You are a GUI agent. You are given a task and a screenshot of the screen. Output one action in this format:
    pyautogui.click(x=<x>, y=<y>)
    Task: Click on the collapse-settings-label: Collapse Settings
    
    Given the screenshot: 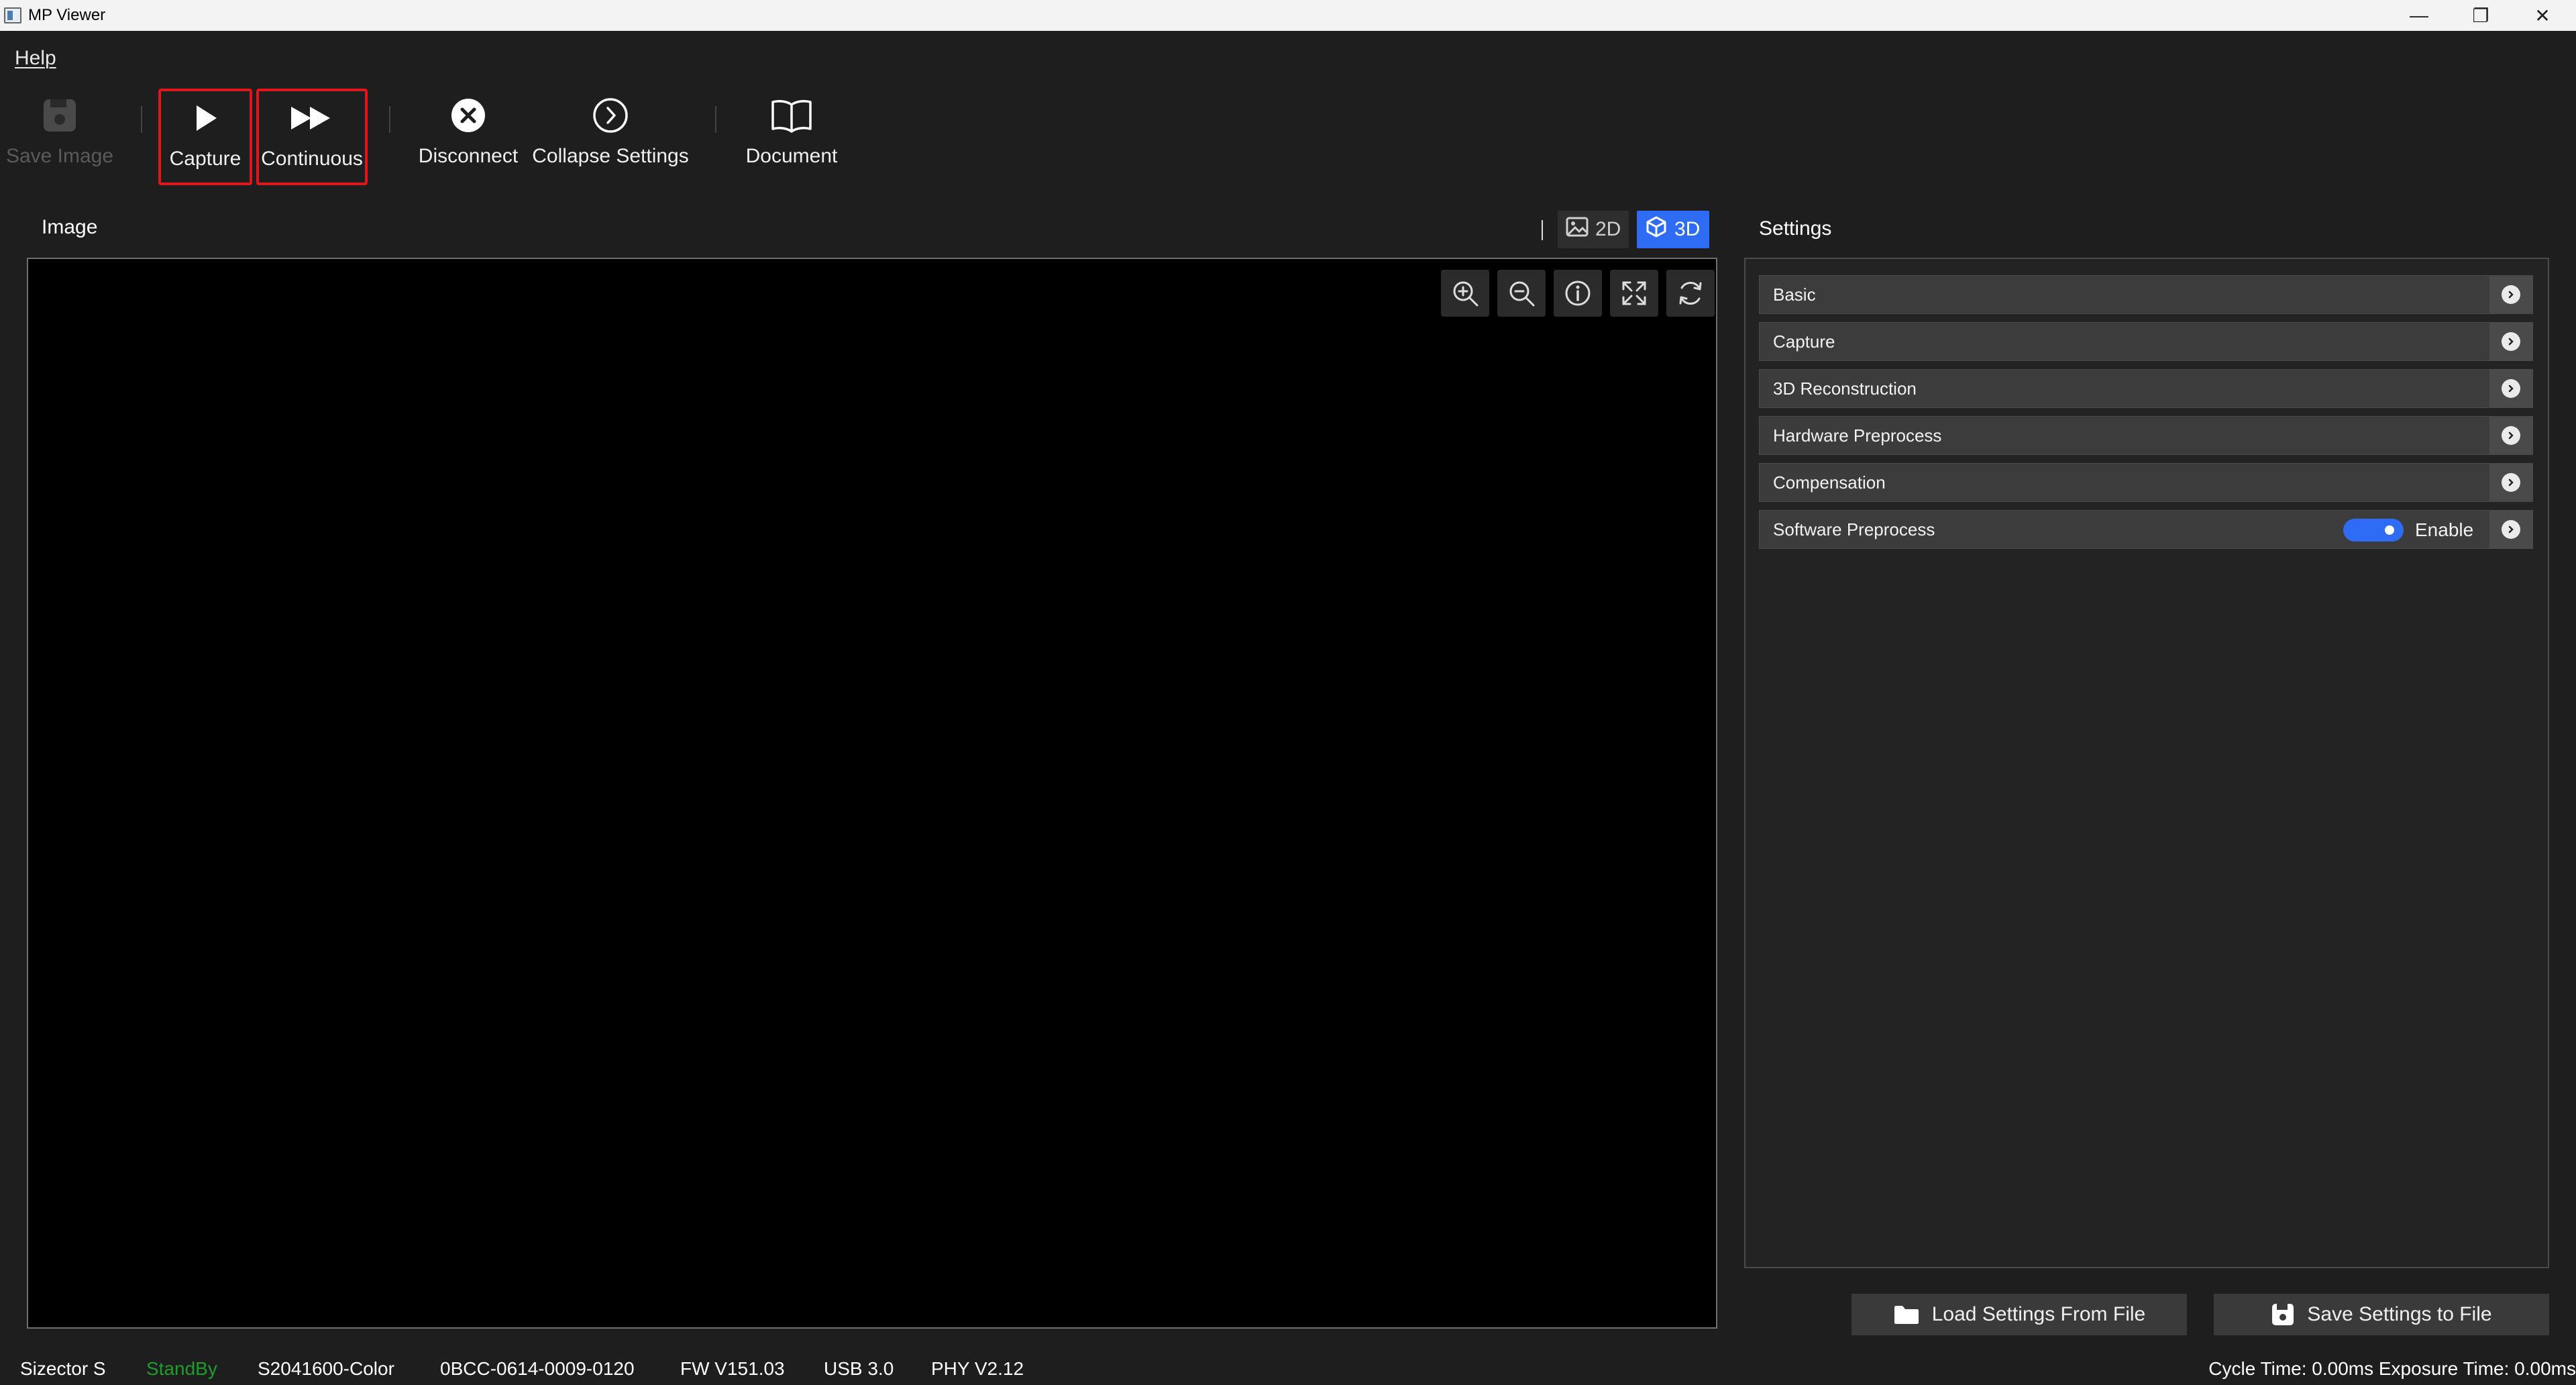 What is the action you would take?
    pyautogui.click(x=610, y=156)
    